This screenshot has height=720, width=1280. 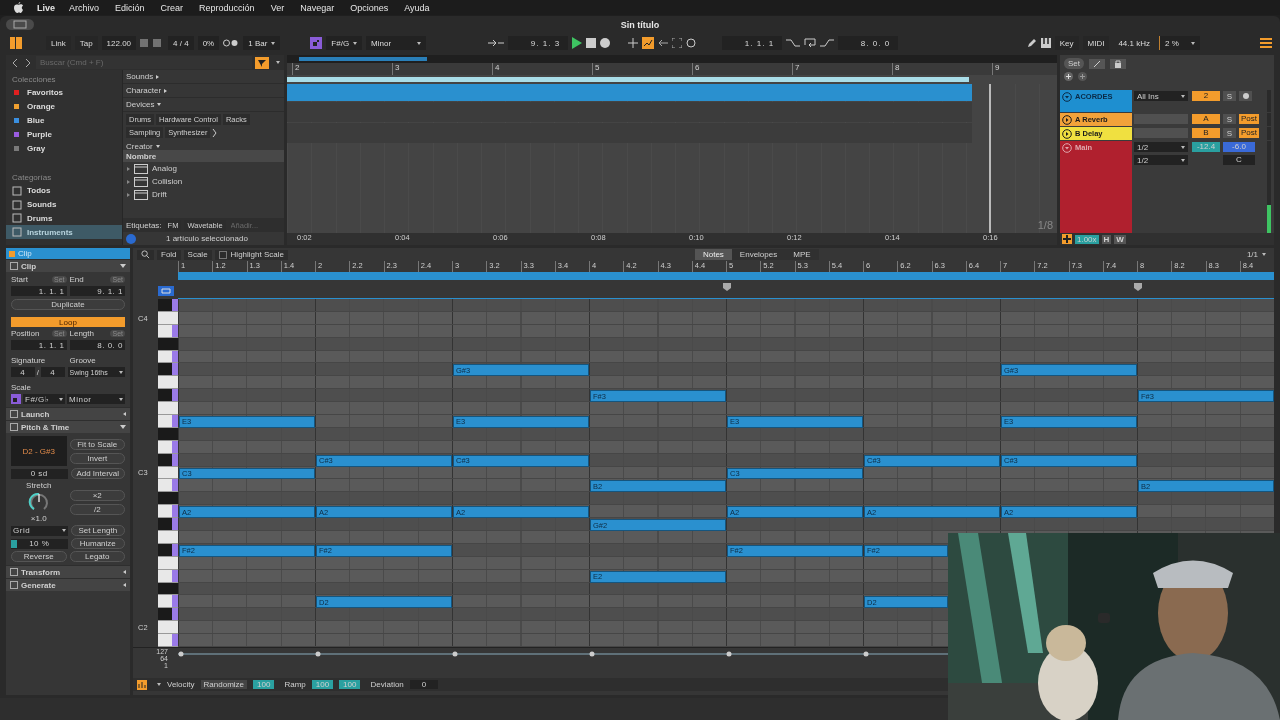 What do you see at coordinates (39, 291) in the screenshot?
I see `start-field: 1. 1. 1` at bounding box center [39, 291].